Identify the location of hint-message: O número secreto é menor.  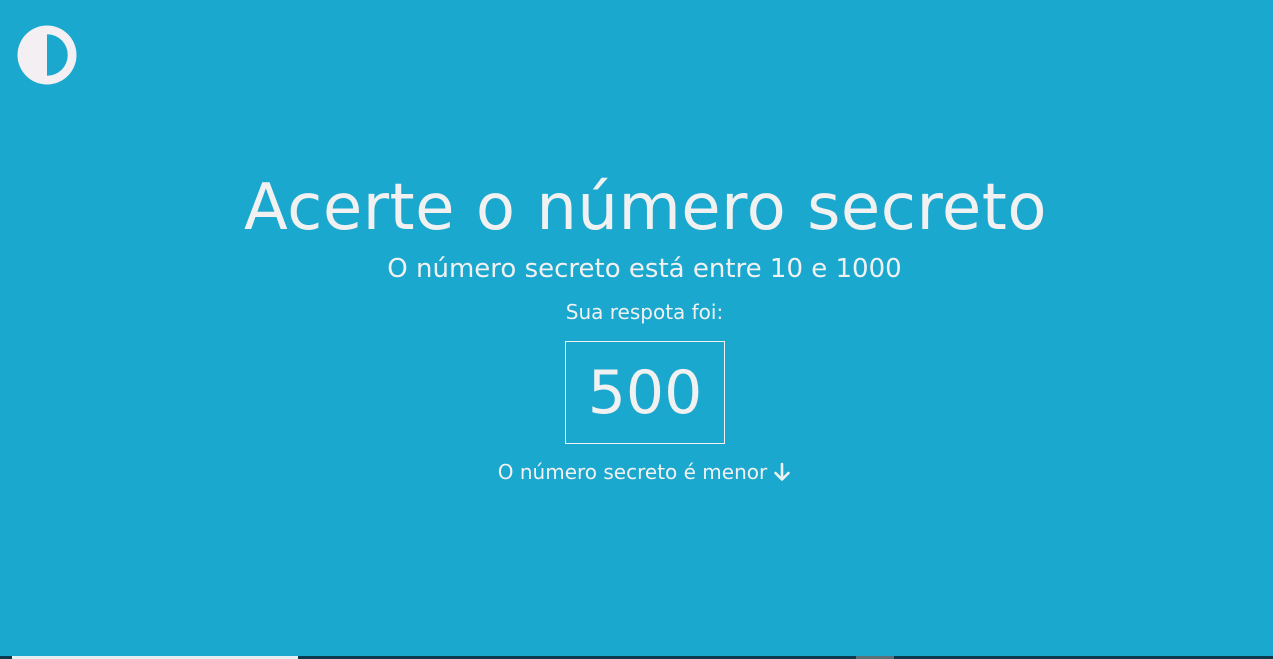
(636, 472).